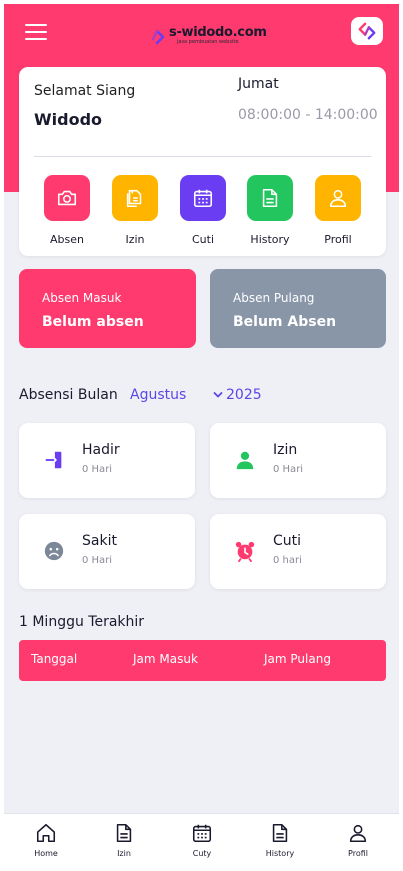 This screenshot has width=403, height=871. Describe the element at coordinates (54, 659) in the screenshot. I see `column-header: Tanggal` at that location.